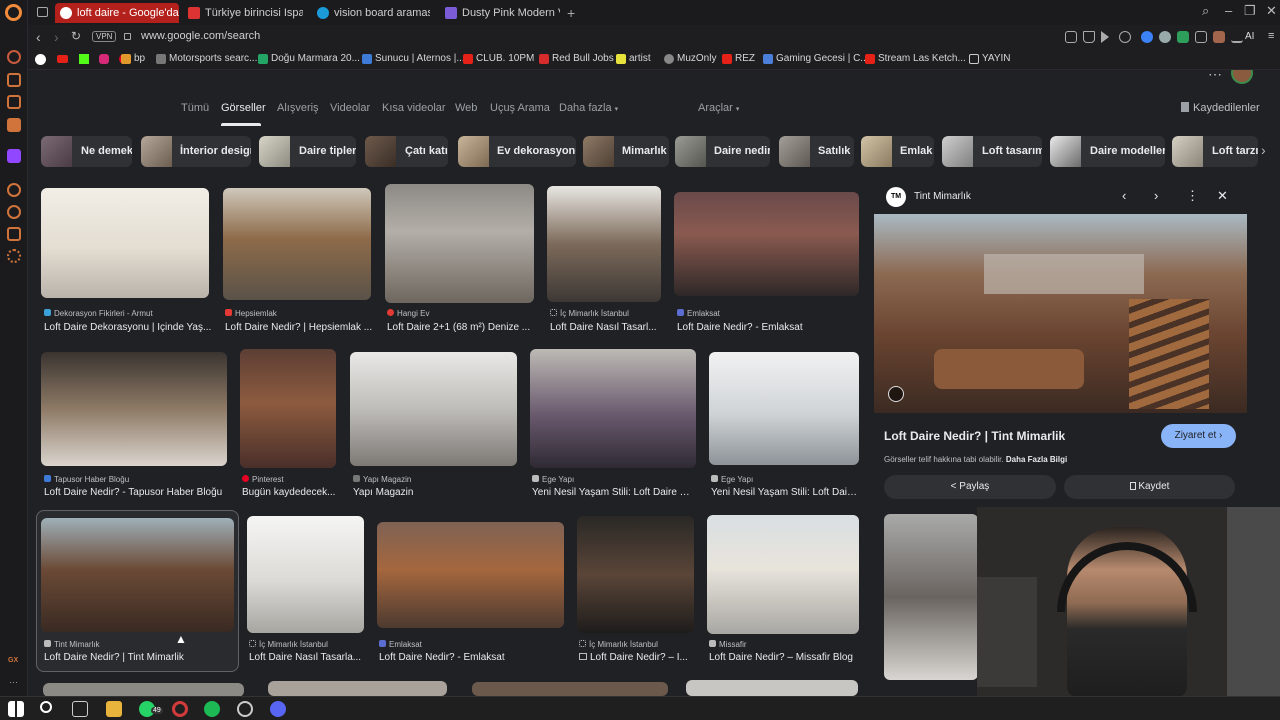  I want to click on profile-avatar-icon, so click(1219, 37).